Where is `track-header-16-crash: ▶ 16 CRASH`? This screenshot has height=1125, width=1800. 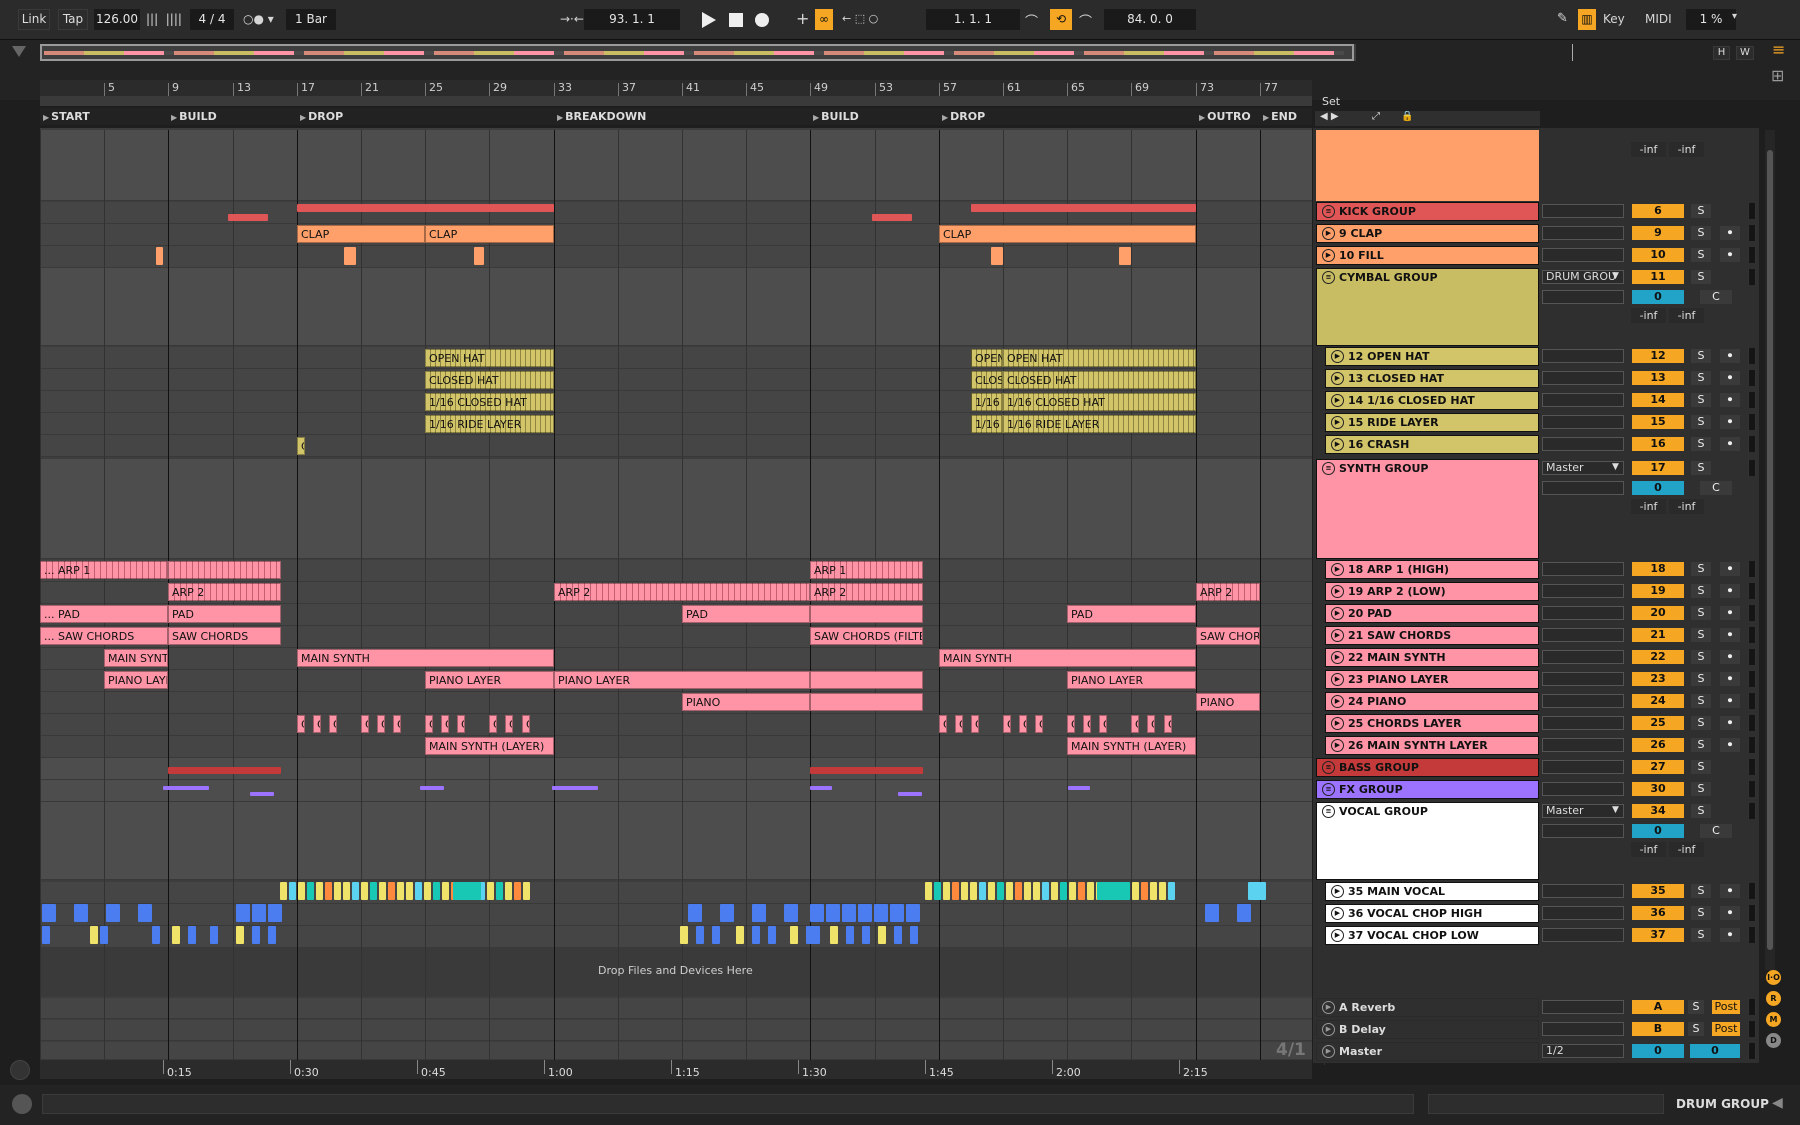 track-header-16-crash: ▶ 16 CRASH is located at coordinates (1432, 444).